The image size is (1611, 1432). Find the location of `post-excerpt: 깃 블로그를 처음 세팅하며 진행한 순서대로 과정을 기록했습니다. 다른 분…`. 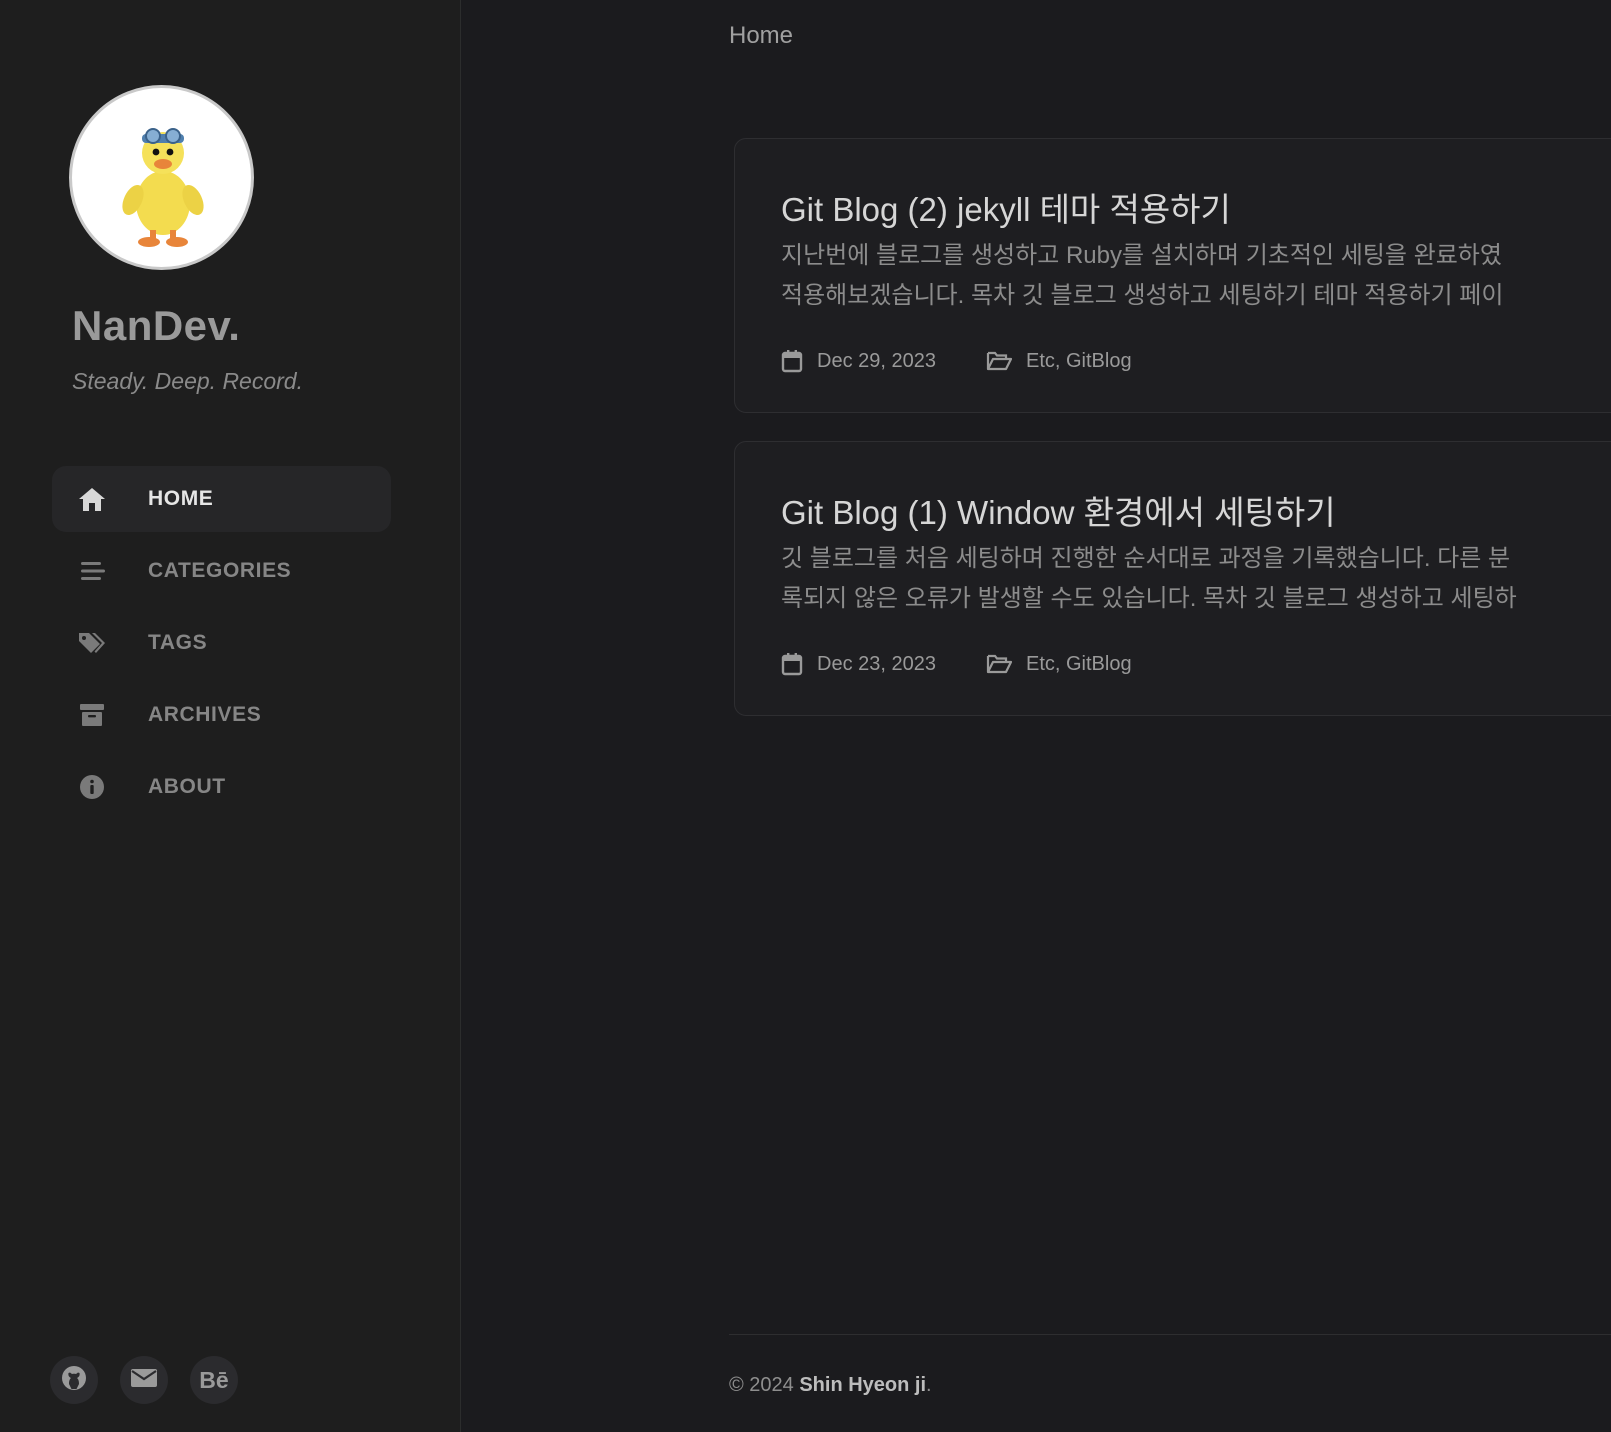

post-excerpt: 깃 블로그를 처음 세팅하며 진행한 순서대로 과정을 기록했습니다. 다른 분… is located at coordinates (1196, 579).